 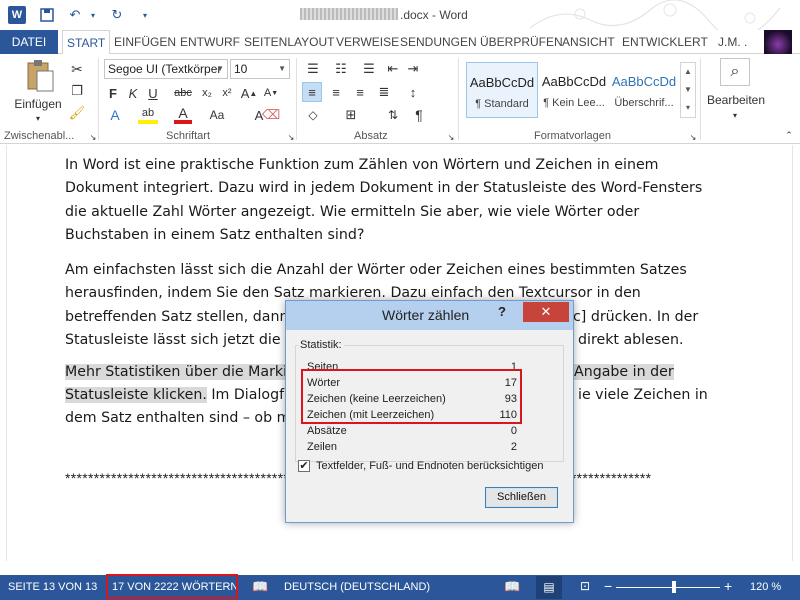 What do you see at coordinates (93, 15) in the screenshot?
I see `undo-dropdown-icon: ▾` at bounding box center [93, 15].